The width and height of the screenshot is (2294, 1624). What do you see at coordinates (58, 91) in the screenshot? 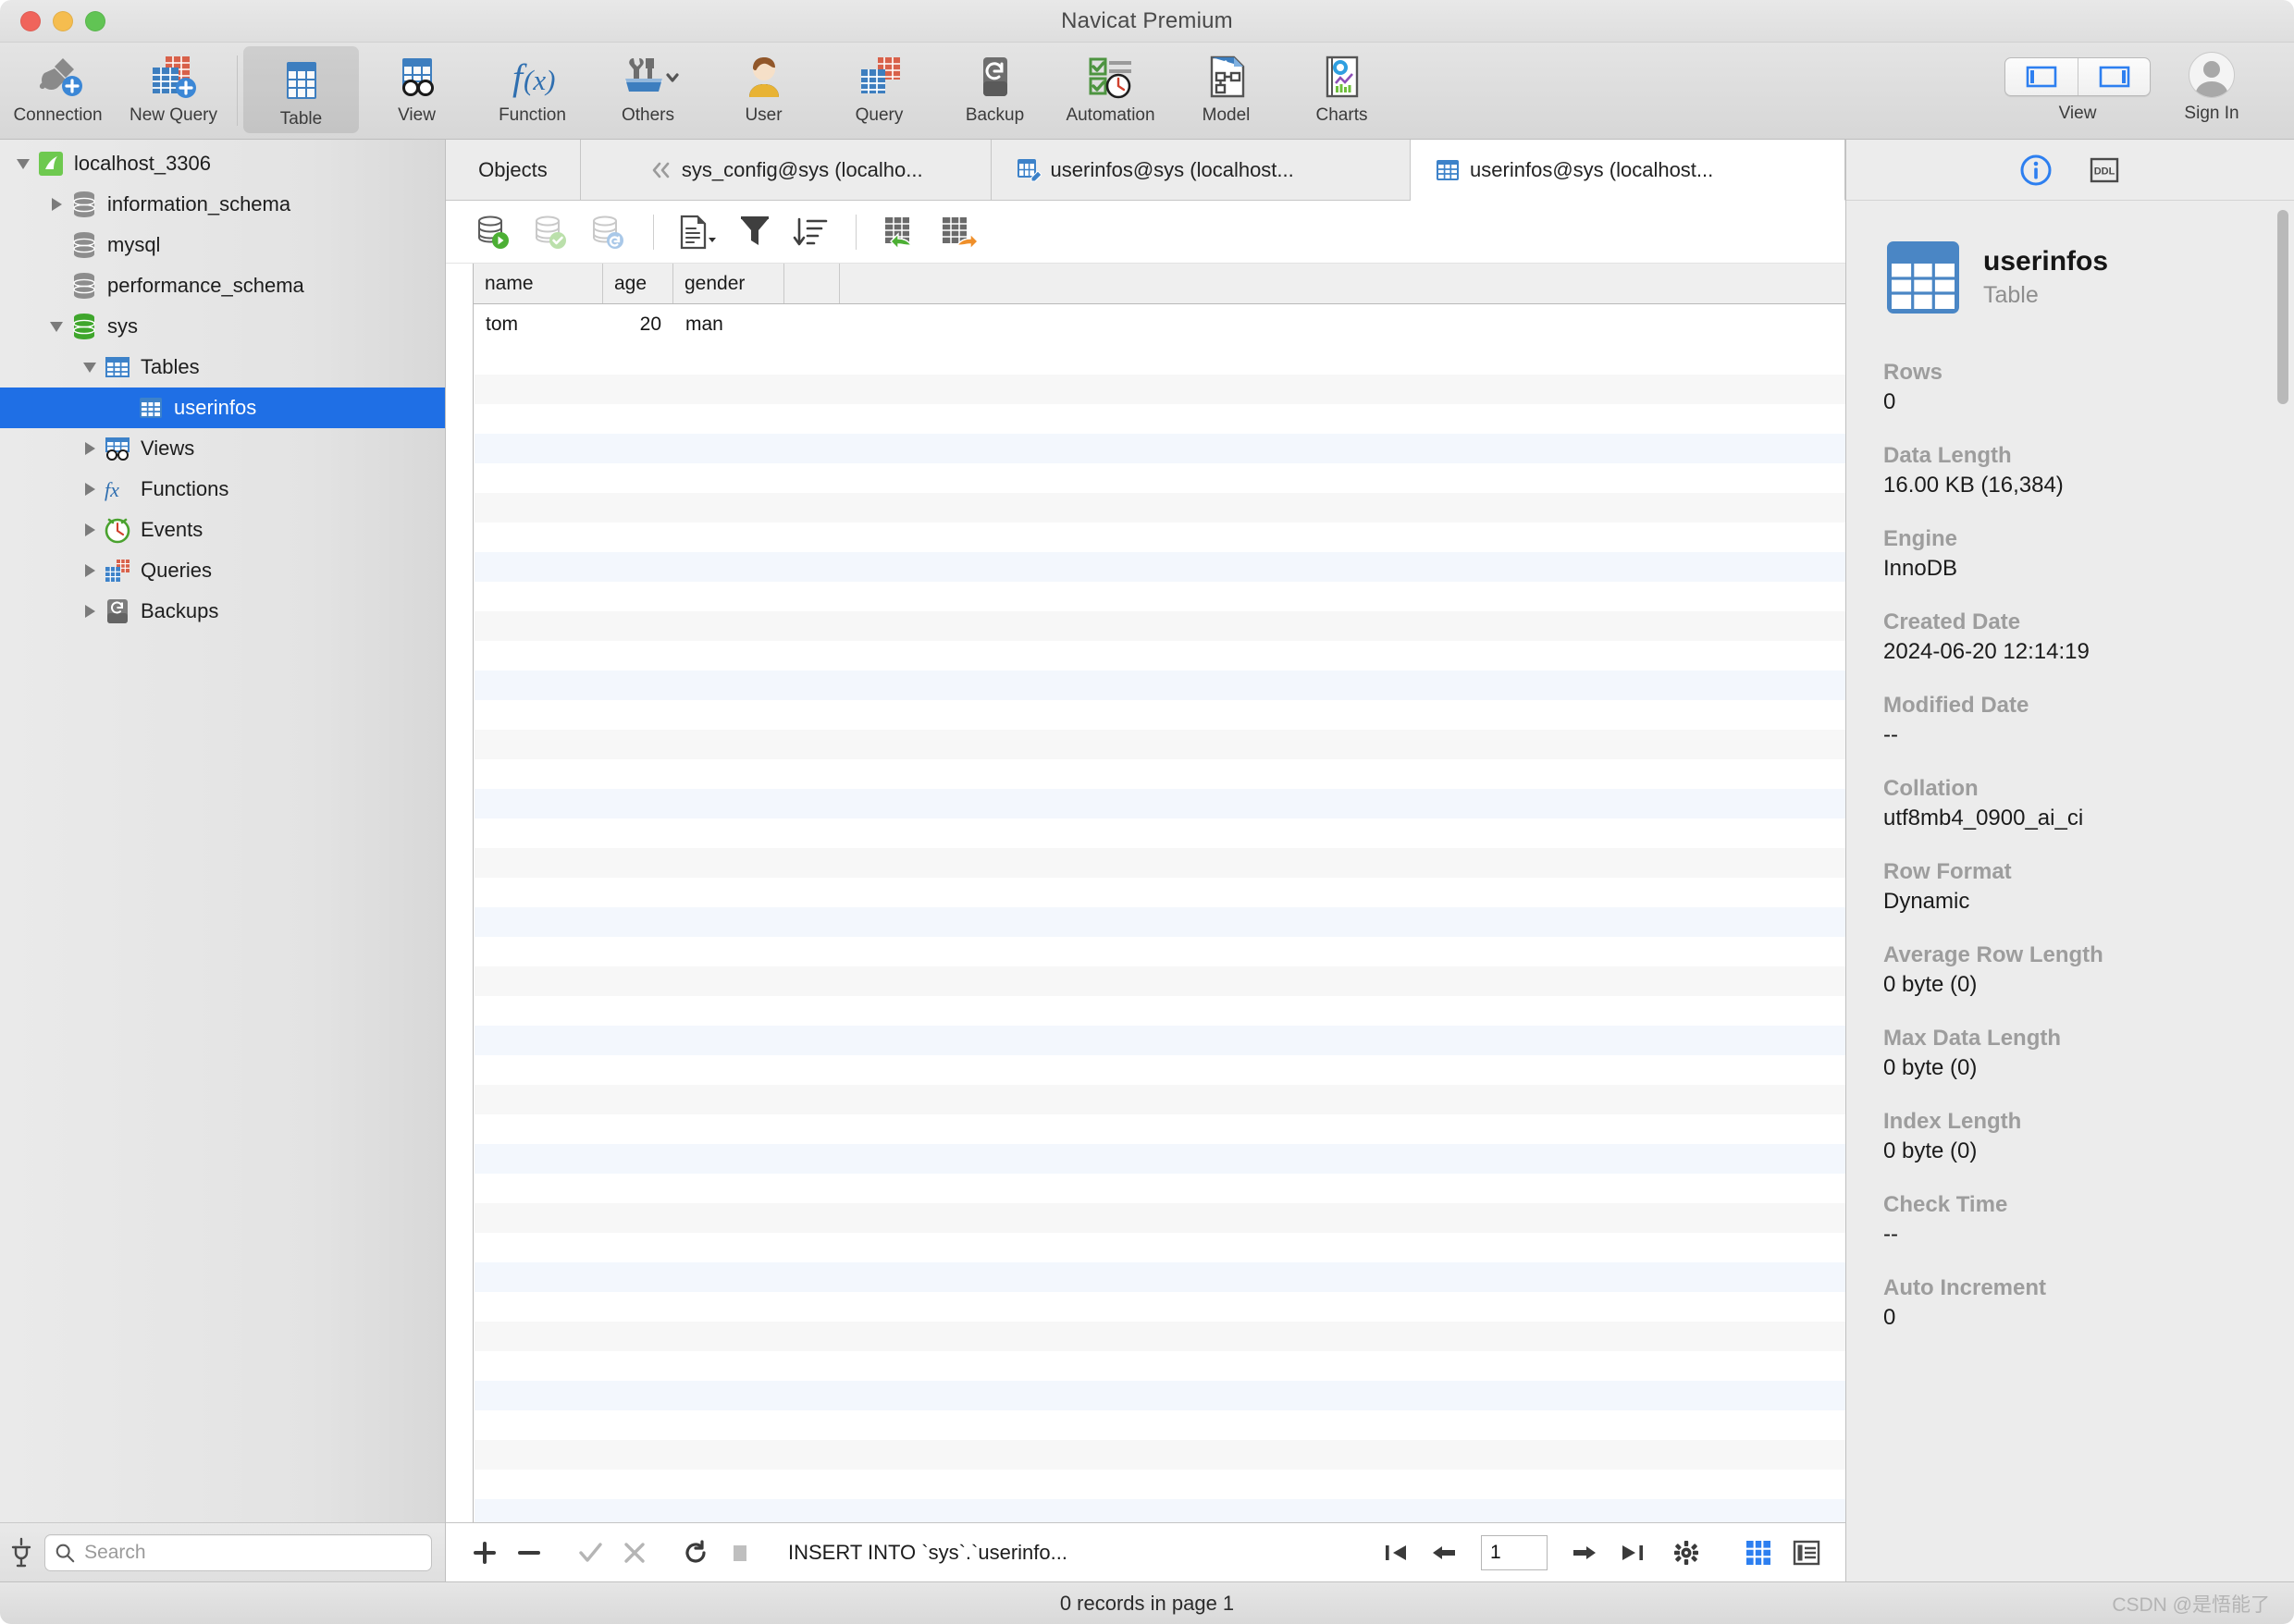
I see `toolbar-connection: Connection` at bounding box center [58, 91].